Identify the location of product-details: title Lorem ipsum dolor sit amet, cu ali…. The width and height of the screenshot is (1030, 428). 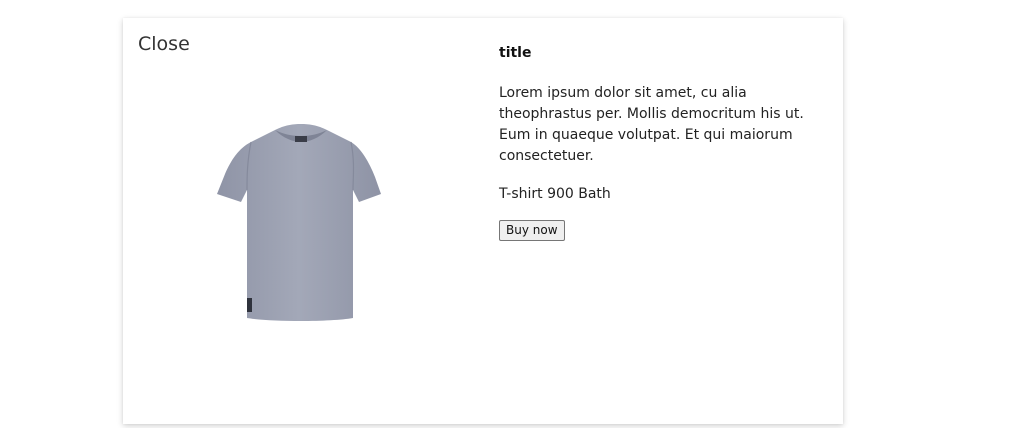
(659, 142).